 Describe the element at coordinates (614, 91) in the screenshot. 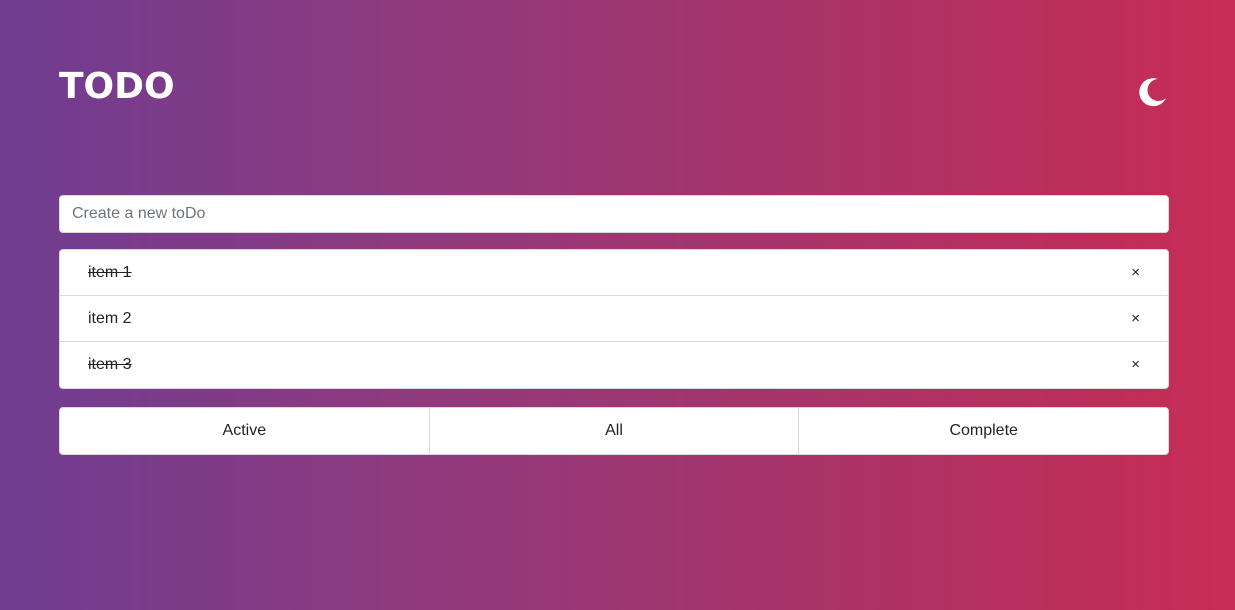

I see `header: TODO` at that location.